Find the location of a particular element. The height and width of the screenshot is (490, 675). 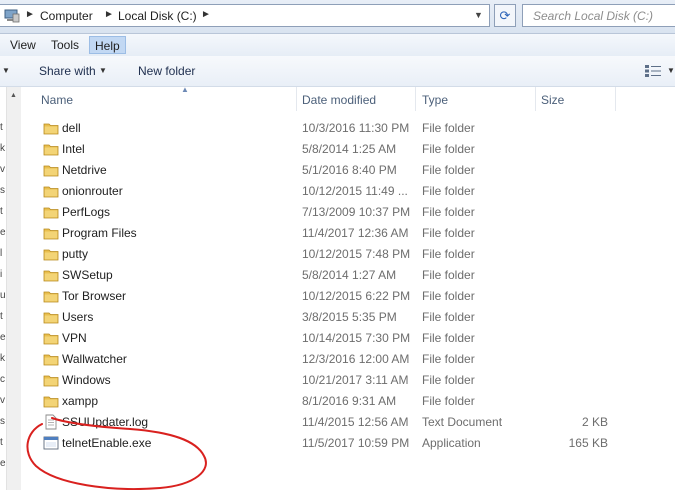

file-date-modified: 8/1/2016 9:31 AM is located at coordinates (349, 401).